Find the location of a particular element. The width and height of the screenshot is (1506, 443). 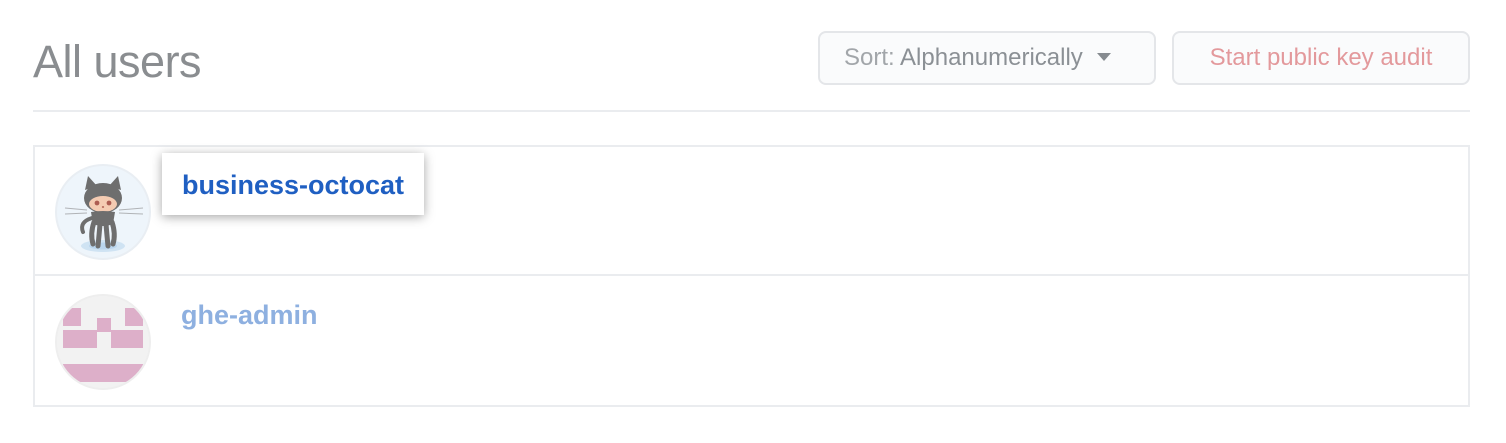

sort-dropdown-button: Sort: Alphanumerically is located at coordinates (987, 58).